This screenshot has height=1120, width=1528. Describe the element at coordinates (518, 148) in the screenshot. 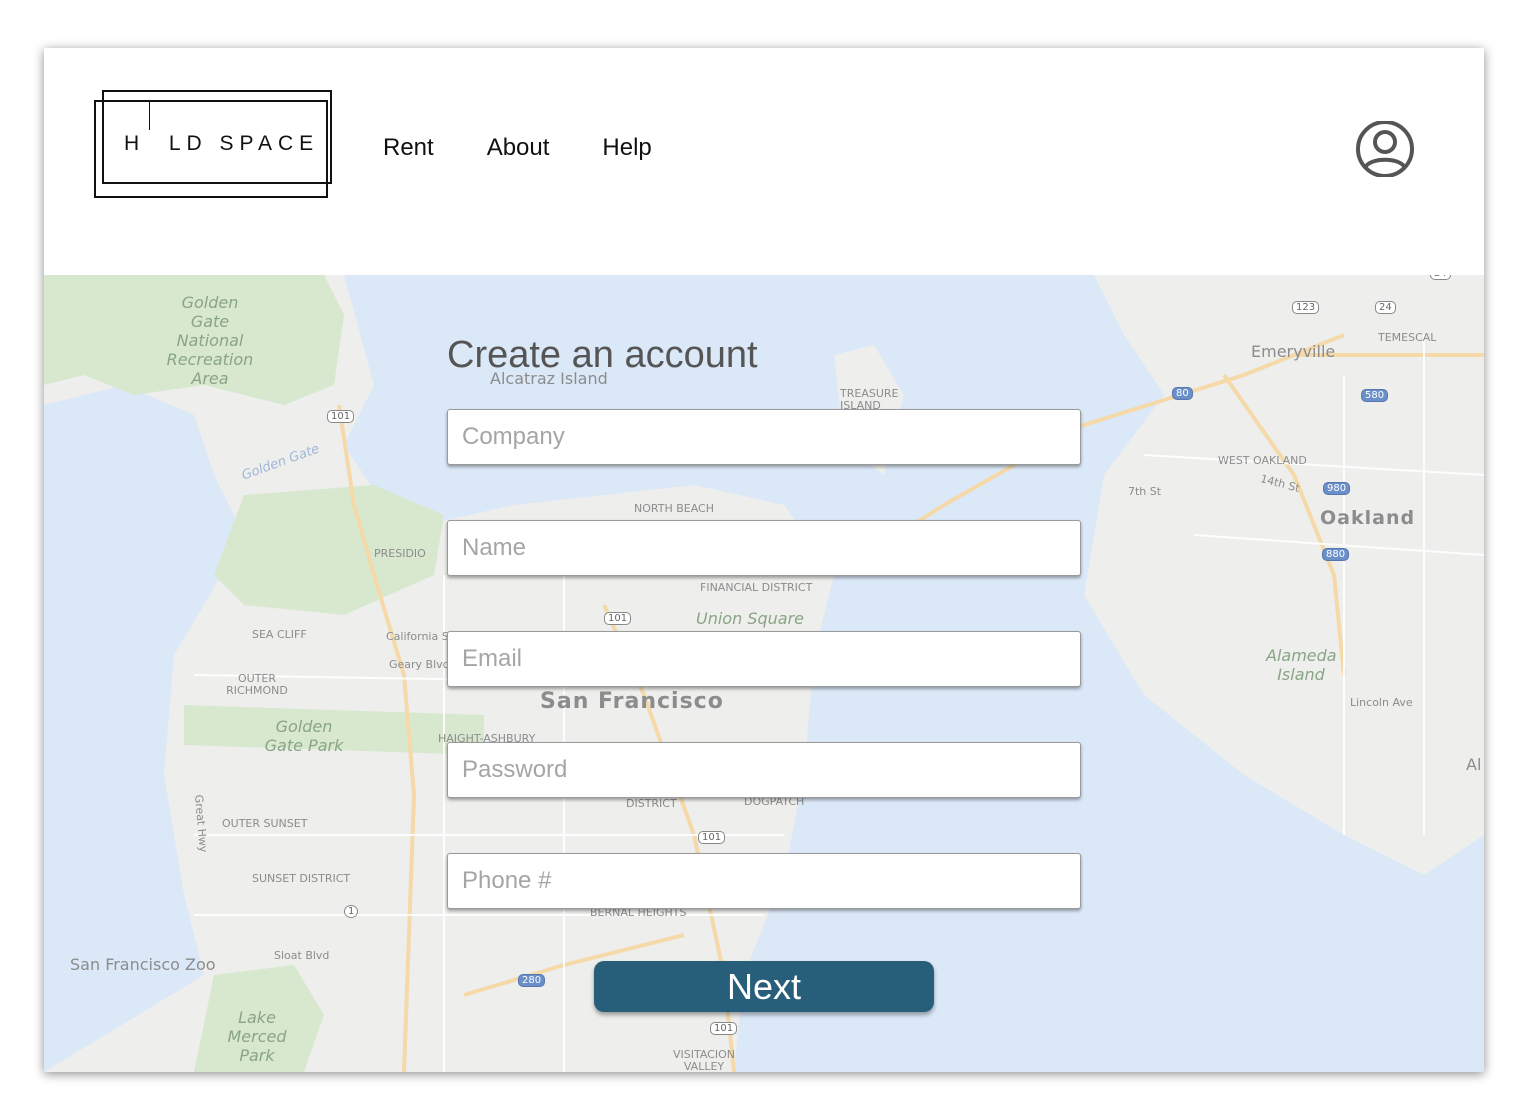

I see `nav-about-link: About` at that location.